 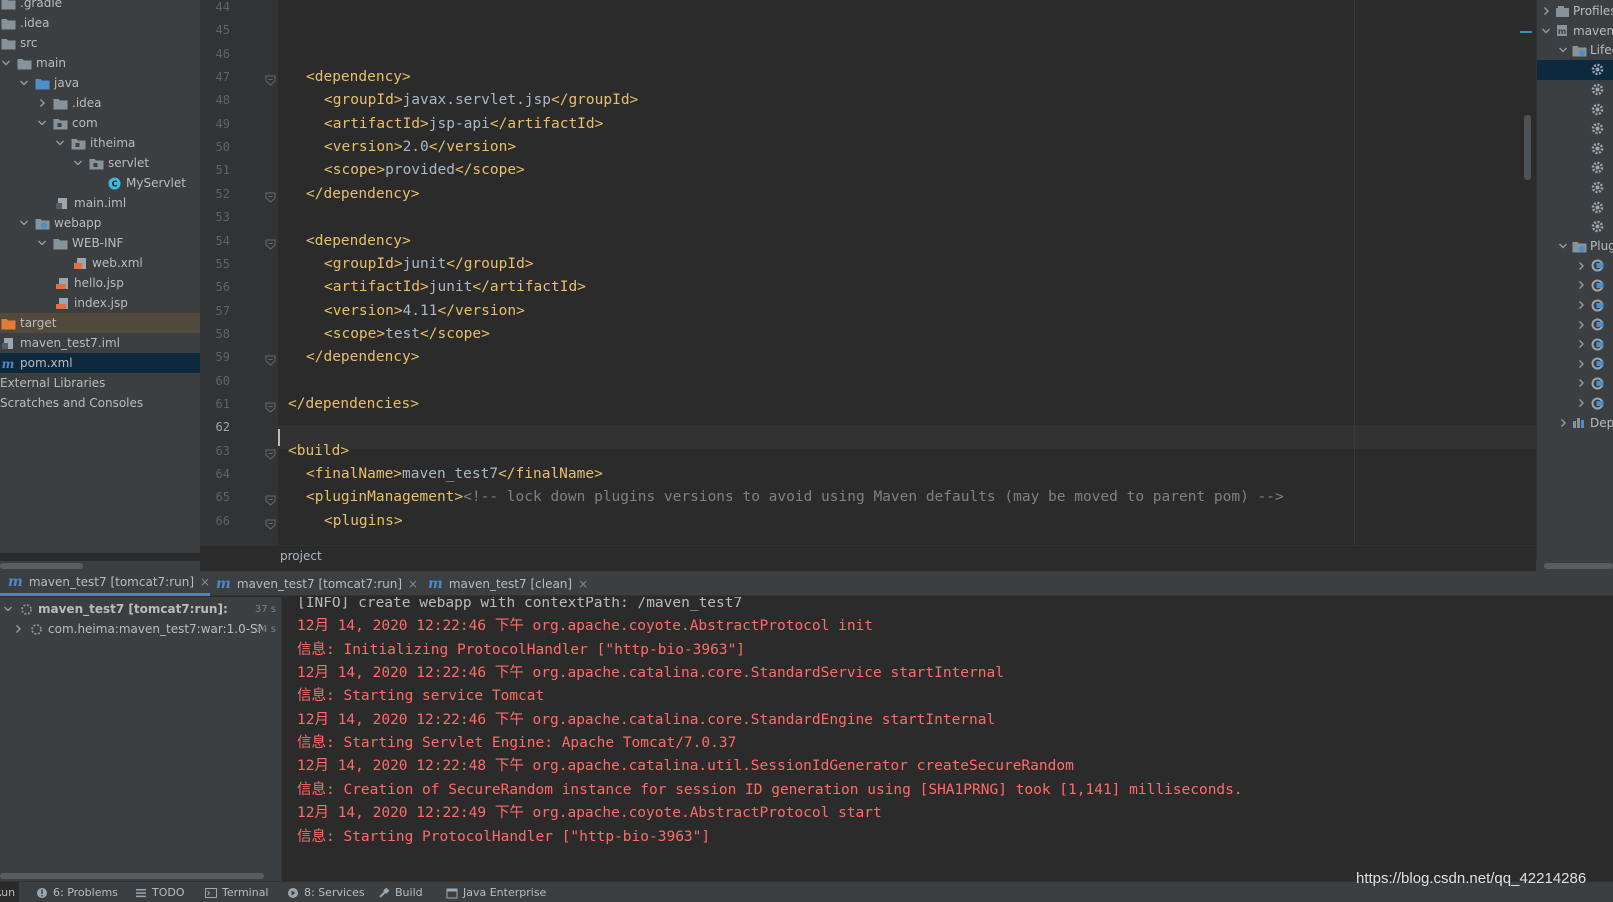 What do you see at coordinates (420, 147) in the screenshot?
I see `code-line: <version>2.0</version>` at bounding box center [420, 147].